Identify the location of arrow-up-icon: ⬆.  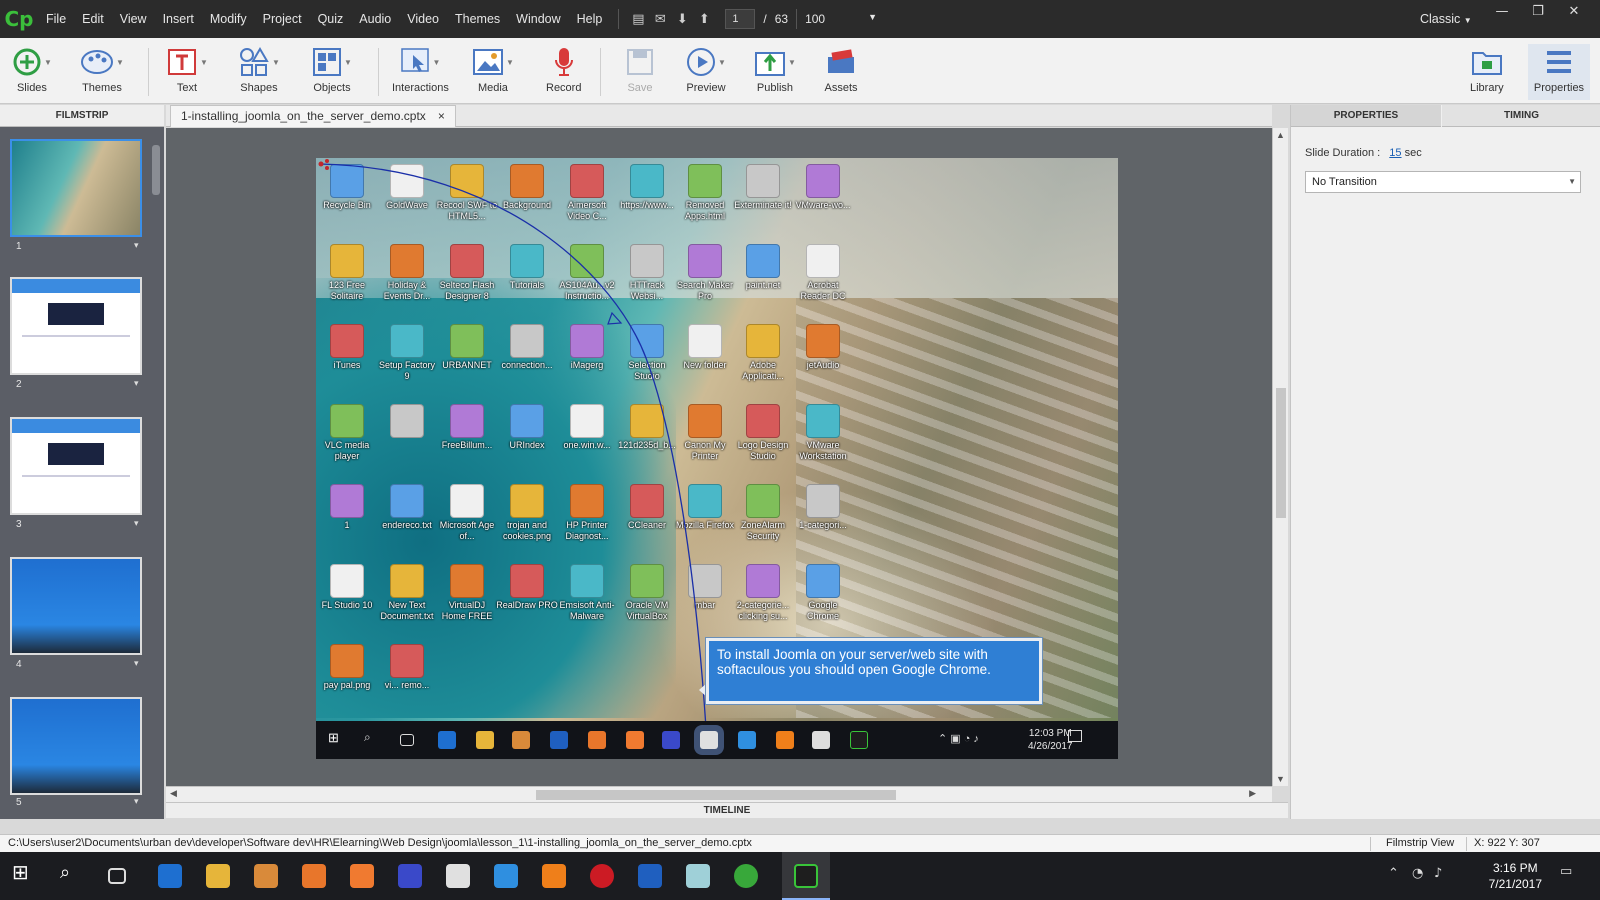
(704, 19).